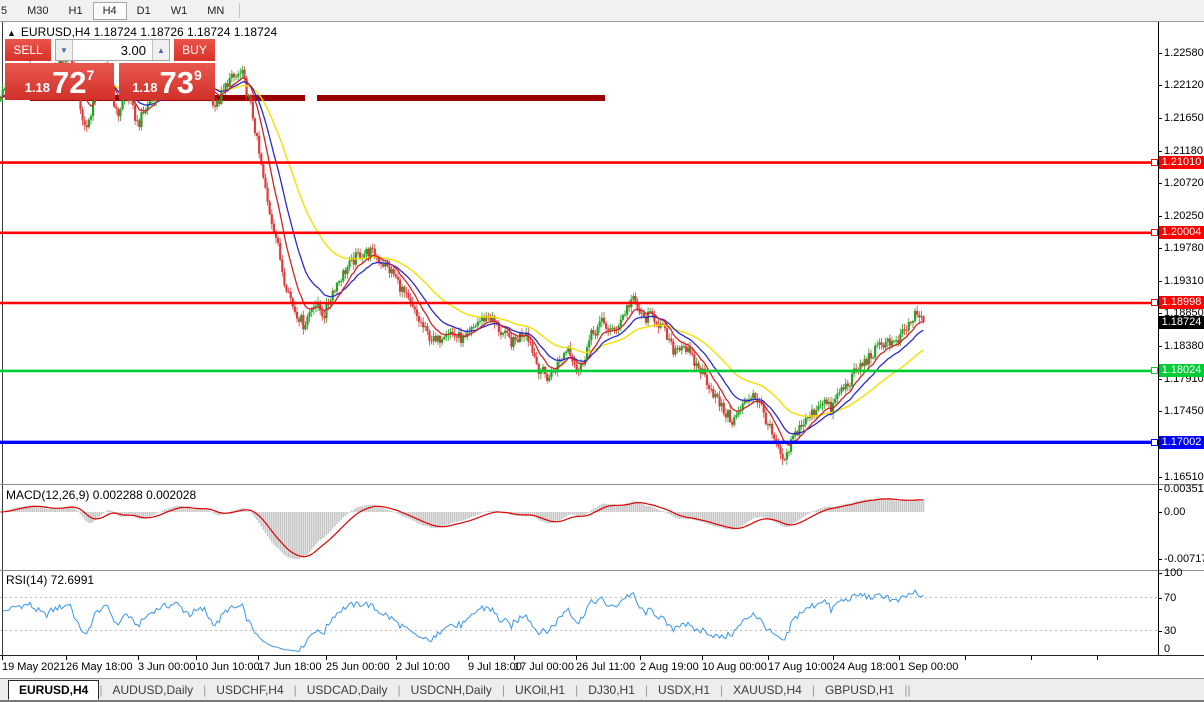 The height and width of the screenshot is (702, 1204). Describe the element at coordinates (540, 690) in the screenshot. I see `chart-tab-ukoil: UKOil,H1` at that location.